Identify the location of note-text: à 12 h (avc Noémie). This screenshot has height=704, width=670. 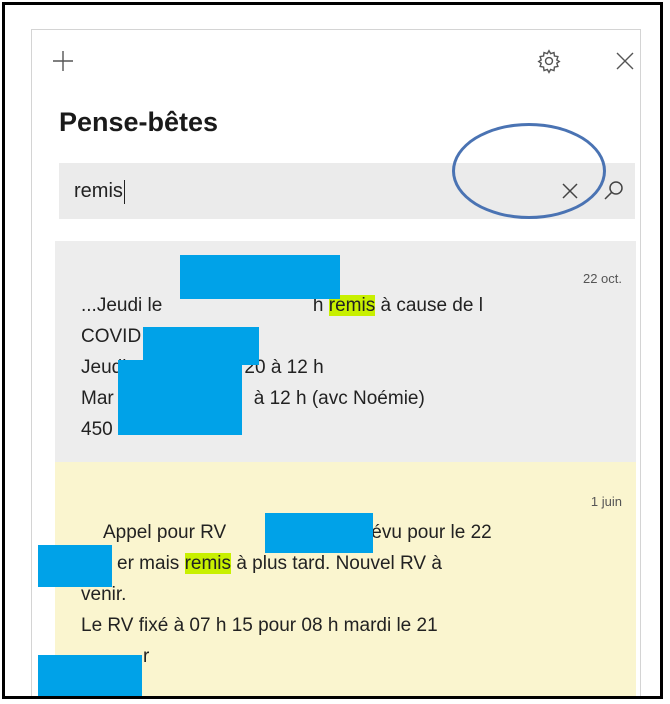
(339, 398).